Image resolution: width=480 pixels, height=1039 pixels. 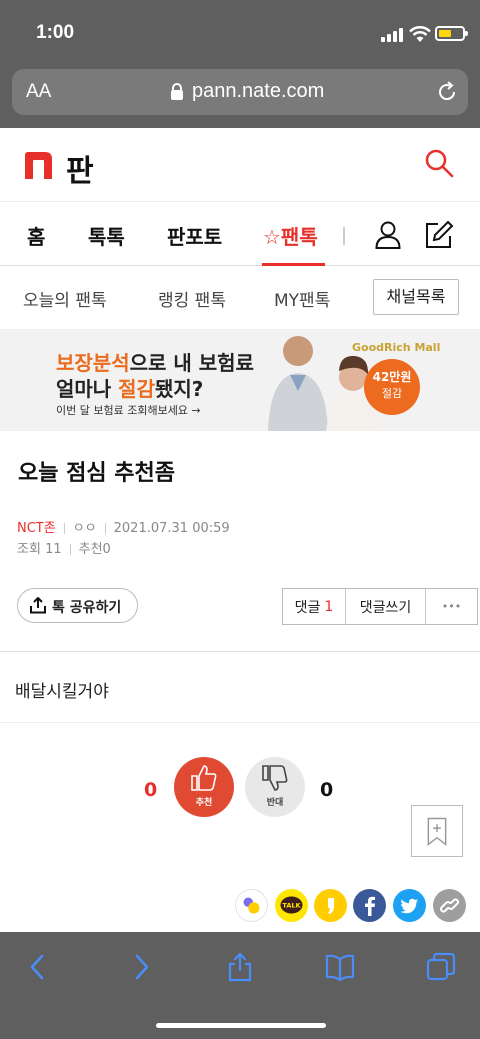 I want to click on post-meta-line1: NCT존 ㅇㅇ 2021.07.31 00:59, so click(x=123, y=526).